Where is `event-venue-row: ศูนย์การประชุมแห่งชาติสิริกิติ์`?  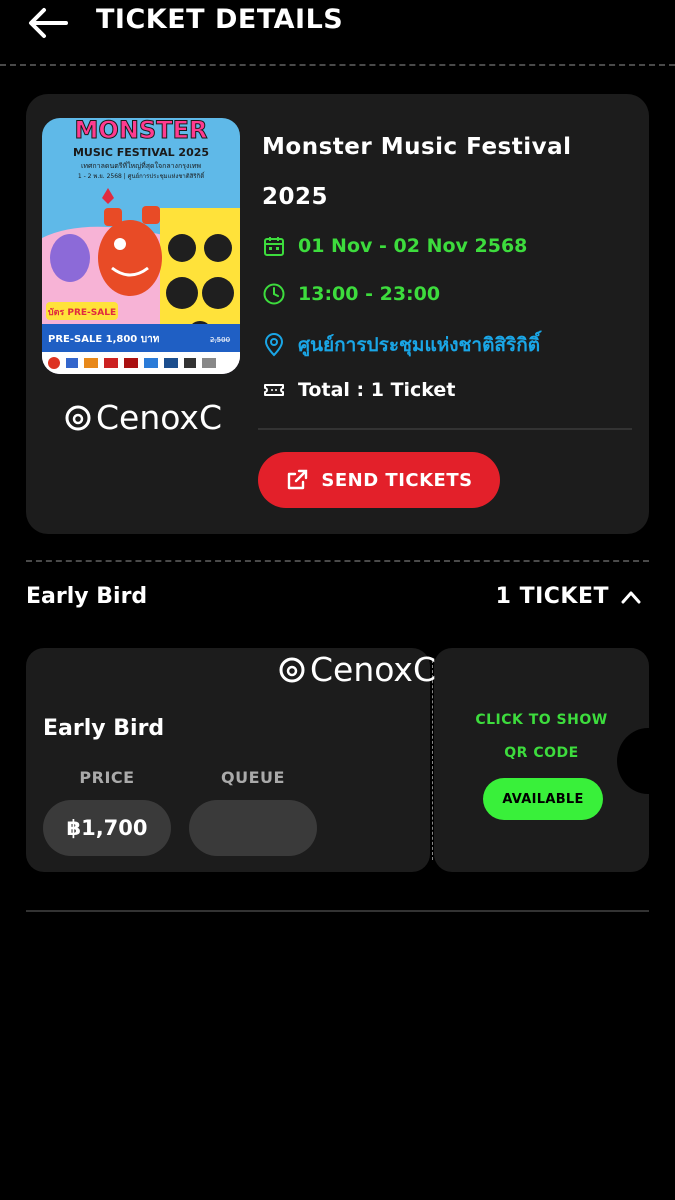
event-venue-row: ศูนย์การประชุมแห่งชาติสิริกิติ์ is located at coordinates (401, 345).